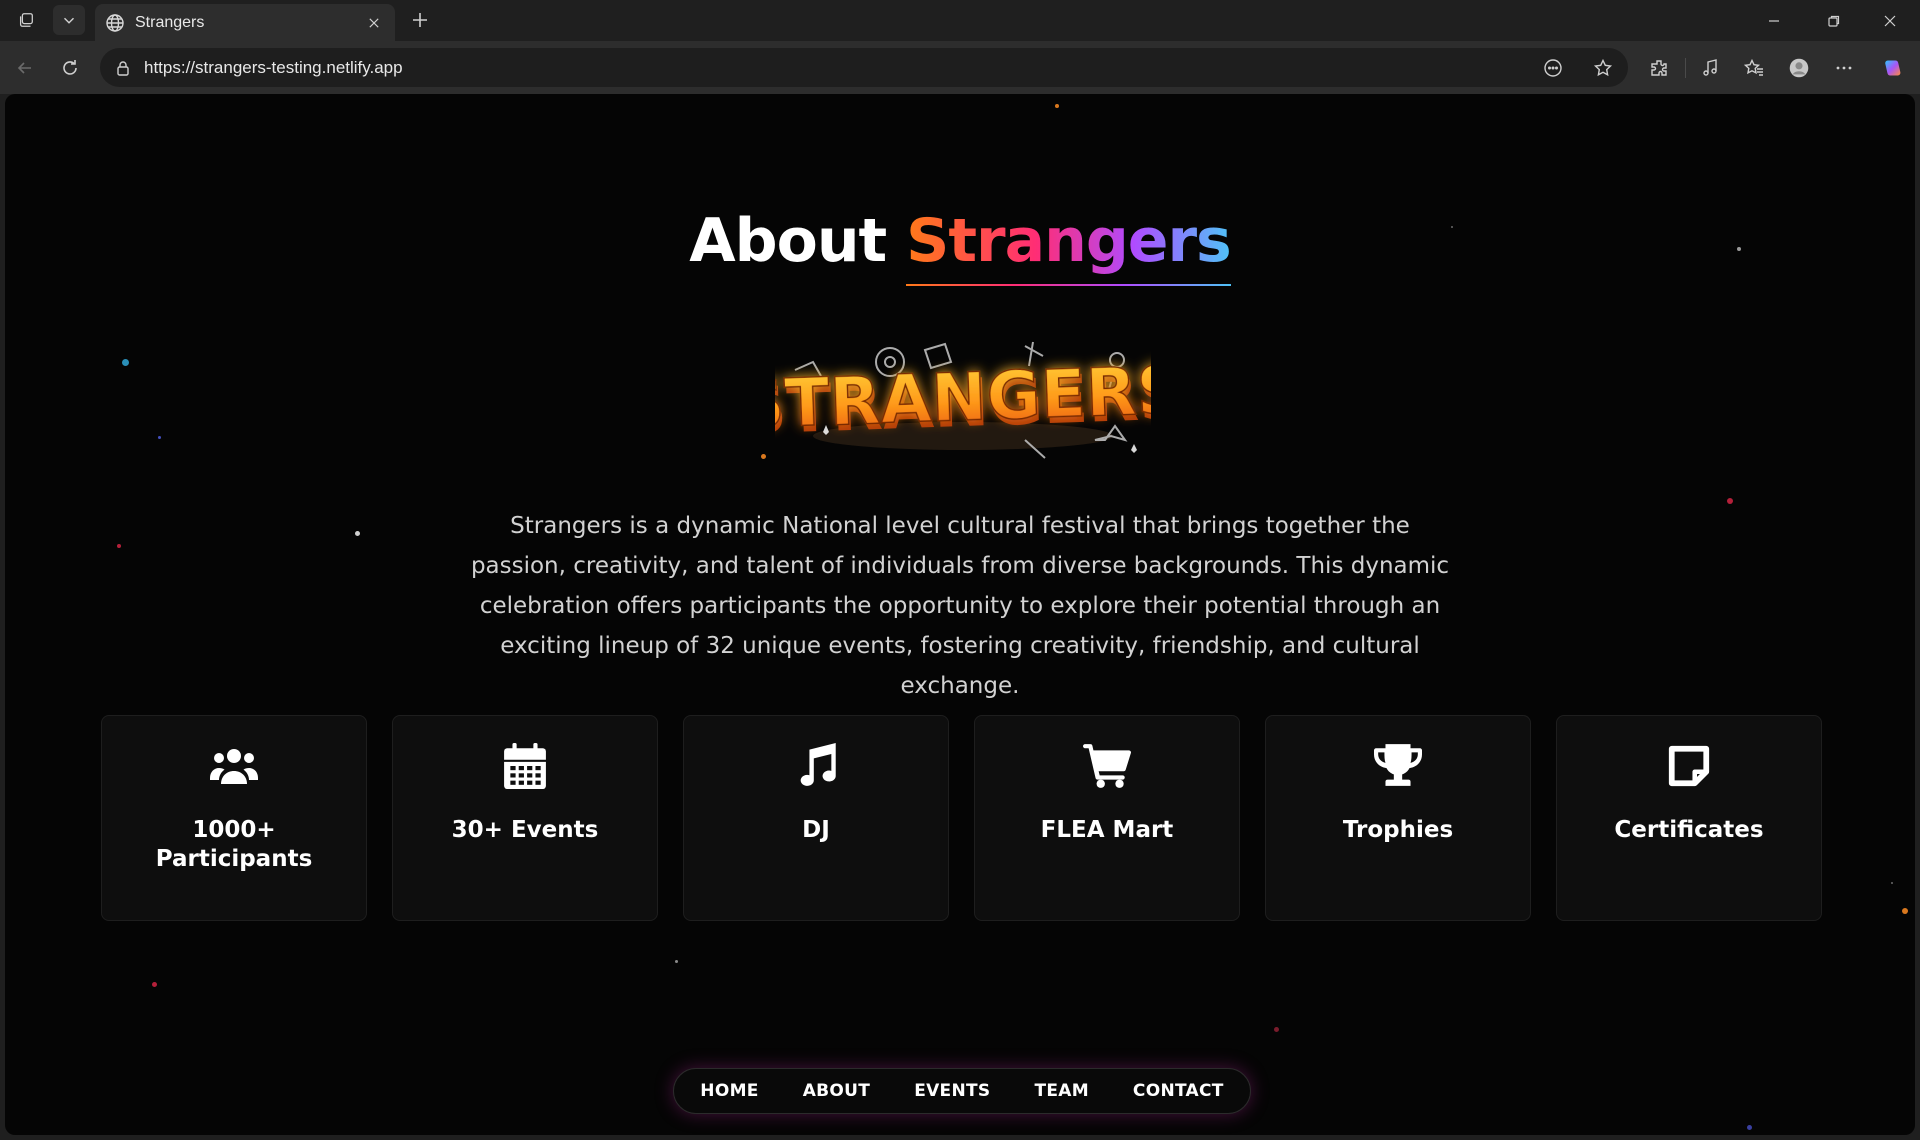  I want to click on nav-team: TEAM, so click(1061, 1091).